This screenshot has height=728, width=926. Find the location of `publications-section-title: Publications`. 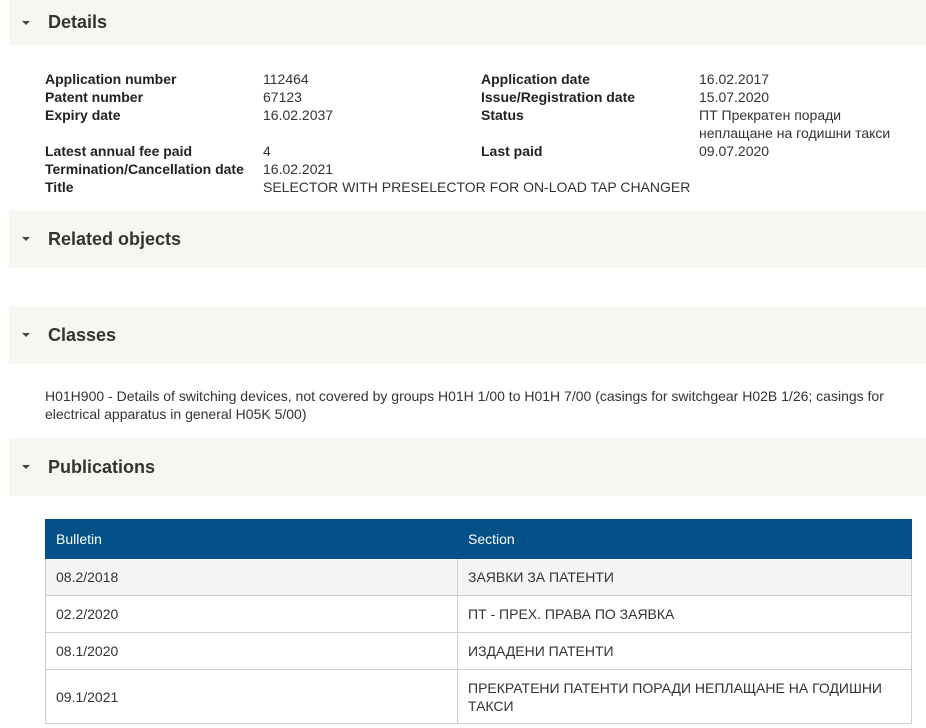

publications-section-title: Publications is located at coordinates (102, 466).